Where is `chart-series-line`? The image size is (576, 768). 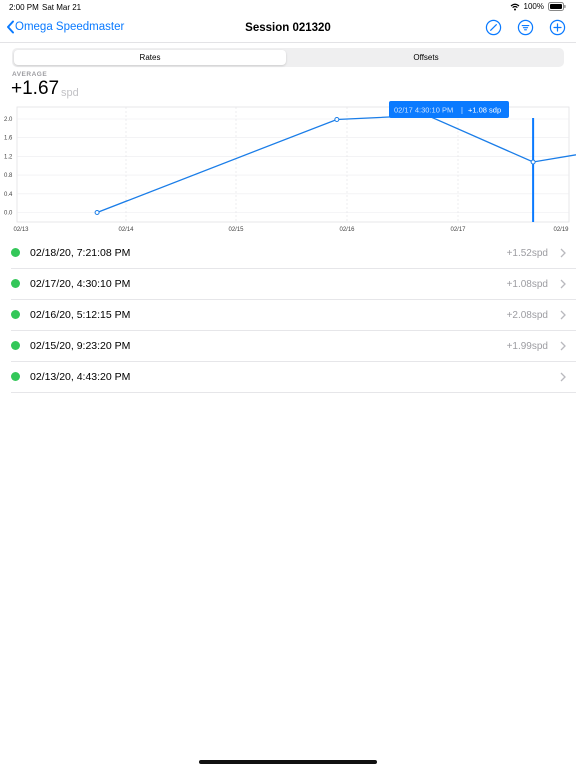 chart-series-line is located at coordinates (336, 164).